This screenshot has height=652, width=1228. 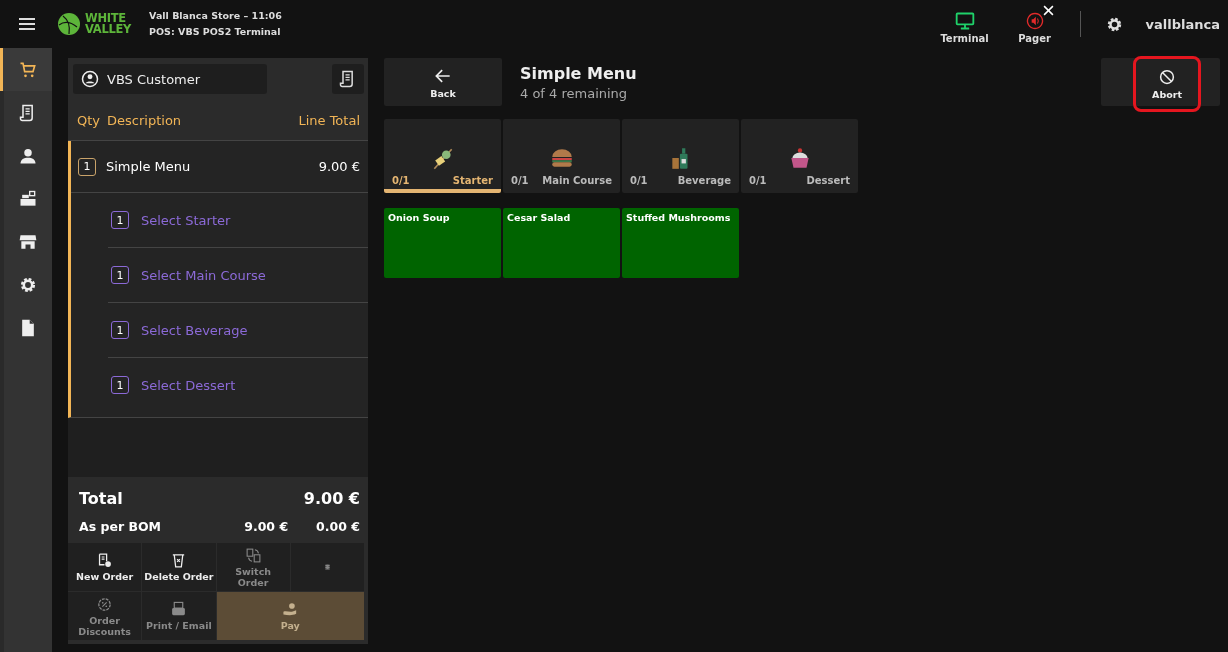 I want to click on new-button: New Order, so click(x=105, y=567).